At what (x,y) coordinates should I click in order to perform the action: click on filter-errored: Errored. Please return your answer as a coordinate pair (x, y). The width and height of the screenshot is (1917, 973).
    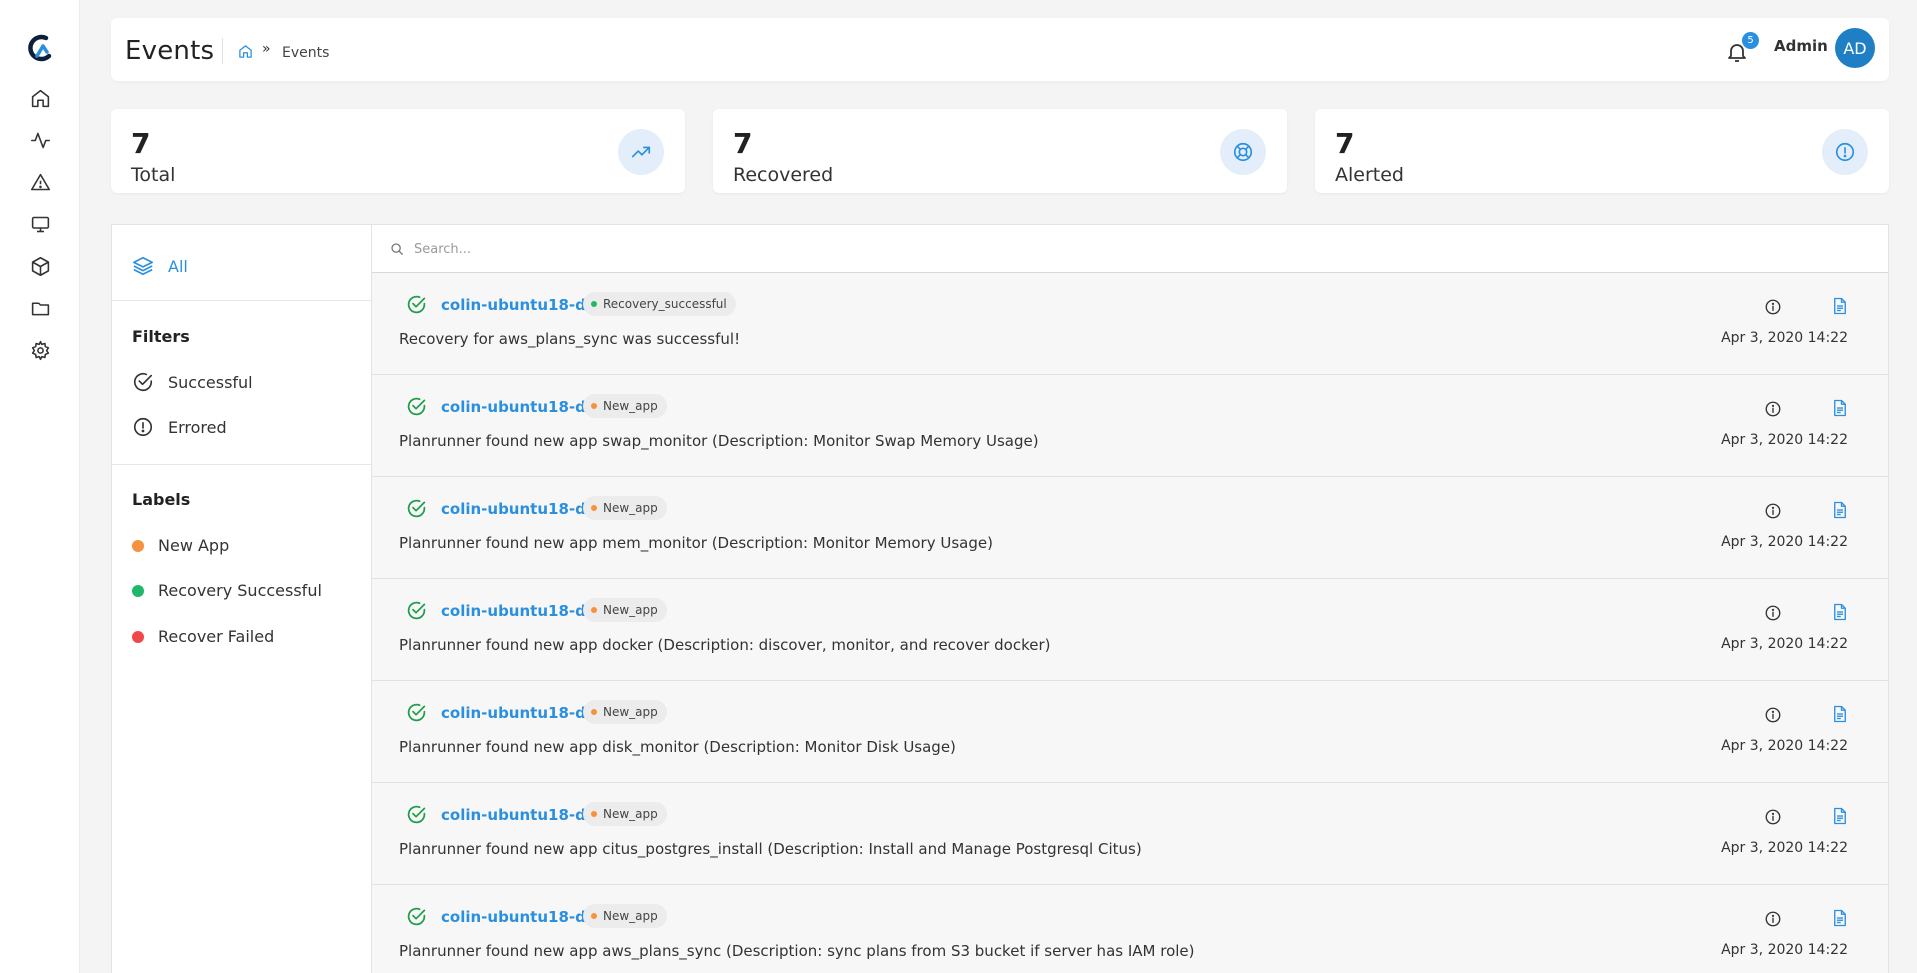
    Looking at the image, I should click on (179, 427).